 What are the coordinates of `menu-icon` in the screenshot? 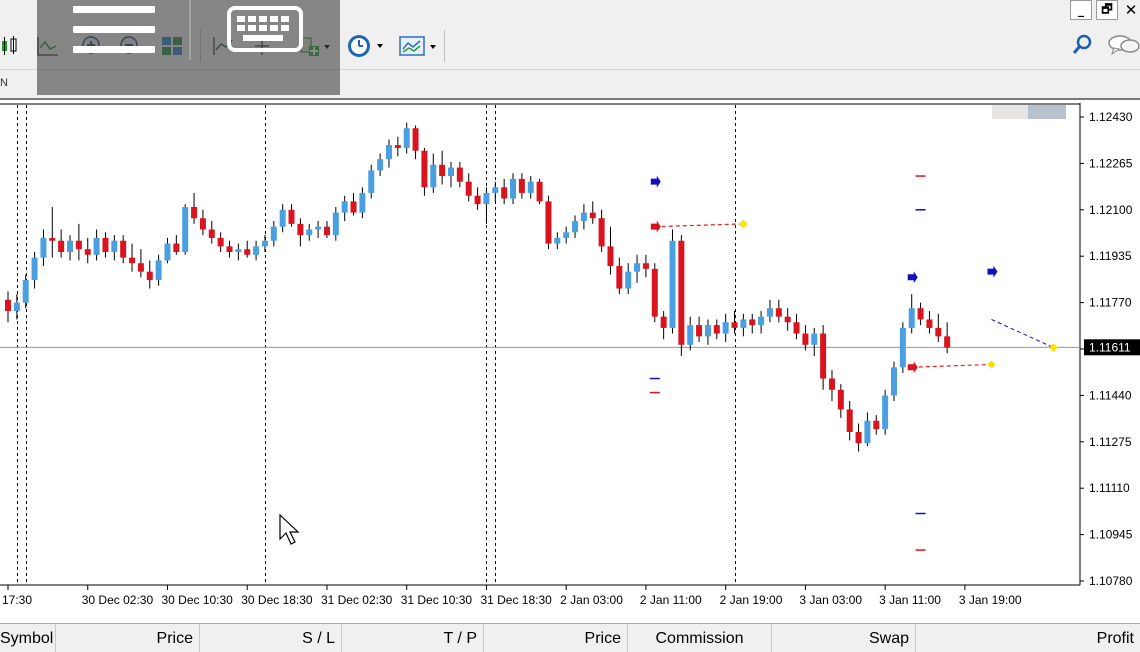 It's located at (114, 30).